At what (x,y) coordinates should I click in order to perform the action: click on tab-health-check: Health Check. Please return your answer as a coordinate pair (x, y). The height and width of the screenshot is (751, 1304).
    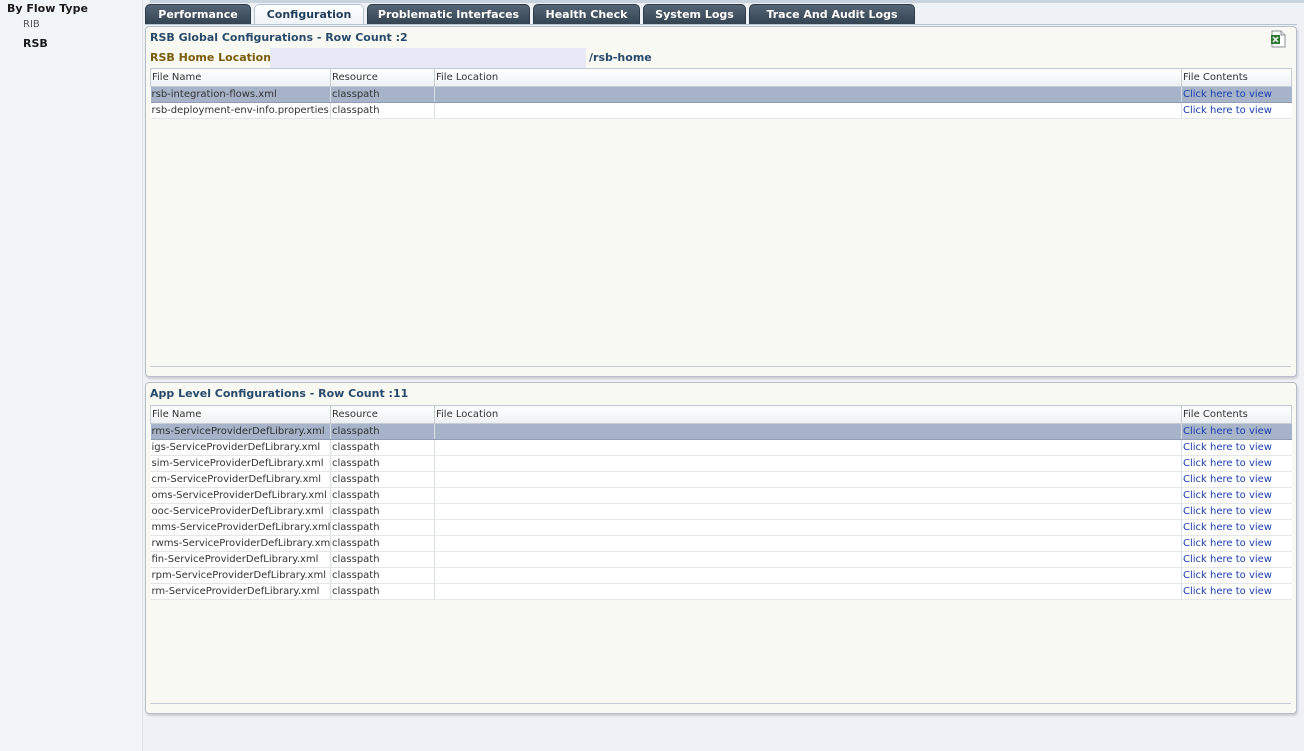
    Looking at the image, I should click on (586, 14).